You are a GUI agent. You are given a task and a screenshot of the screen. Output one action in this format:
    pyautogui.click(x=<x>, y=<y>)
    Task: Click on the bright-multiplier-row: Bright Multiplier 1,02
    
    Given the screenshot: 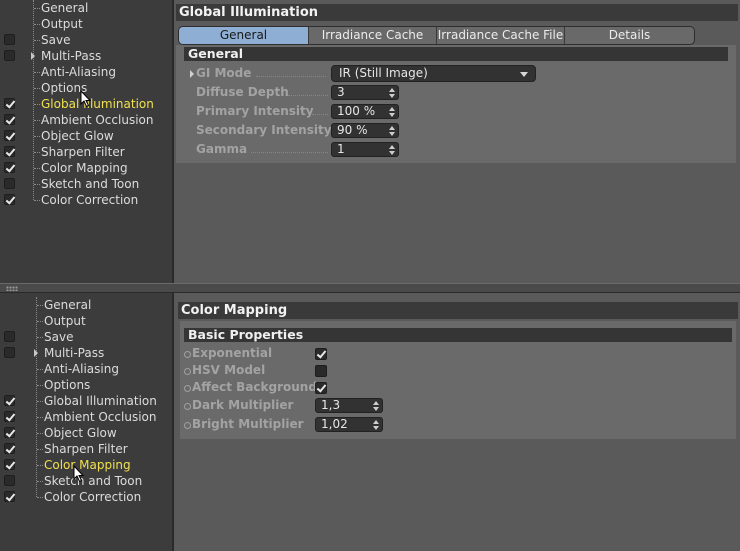 What is the action you would take?
    pyautogui.click(x=458, y=424)
    